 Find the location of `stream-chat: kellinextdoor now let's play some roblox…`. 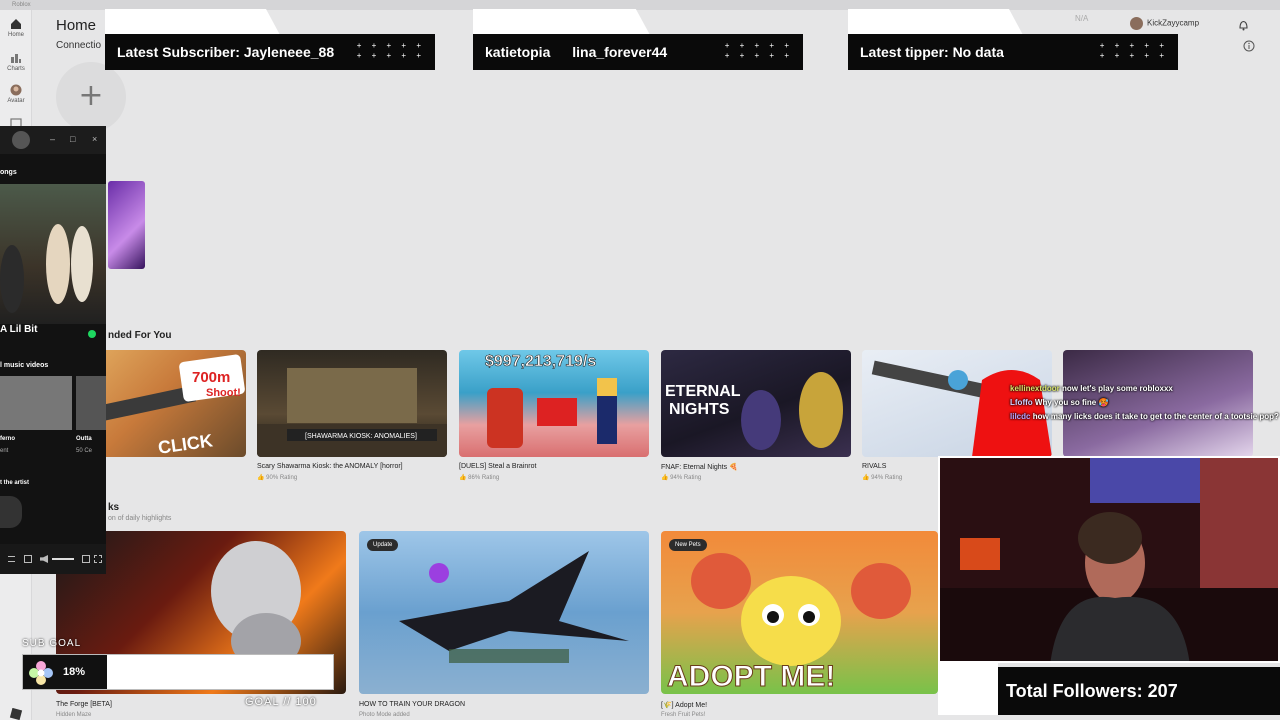

stream-chat: kellinextdoor now let's play some roblox… is located at coordinates (1145, 405).